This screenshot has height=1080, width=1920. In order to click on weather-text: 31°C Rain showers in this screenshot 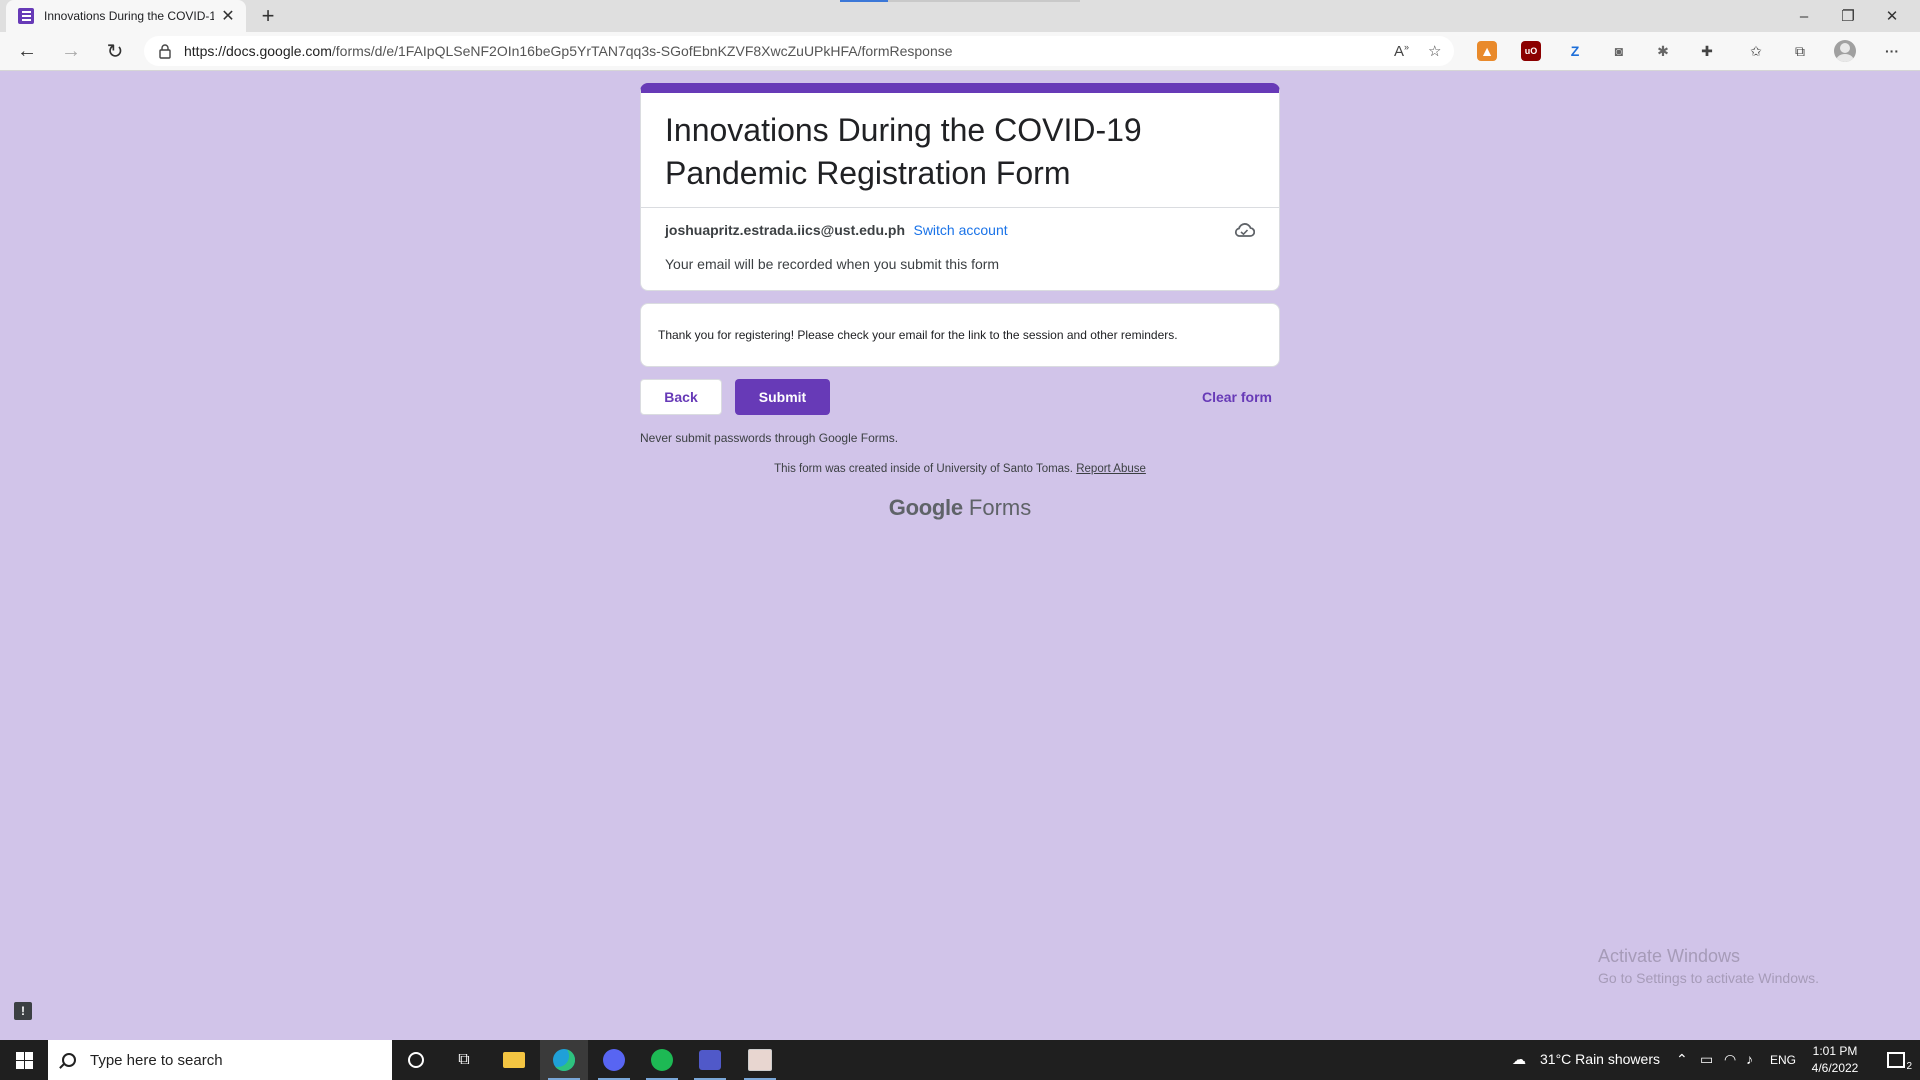, I will do `click(1600, 1059)`.